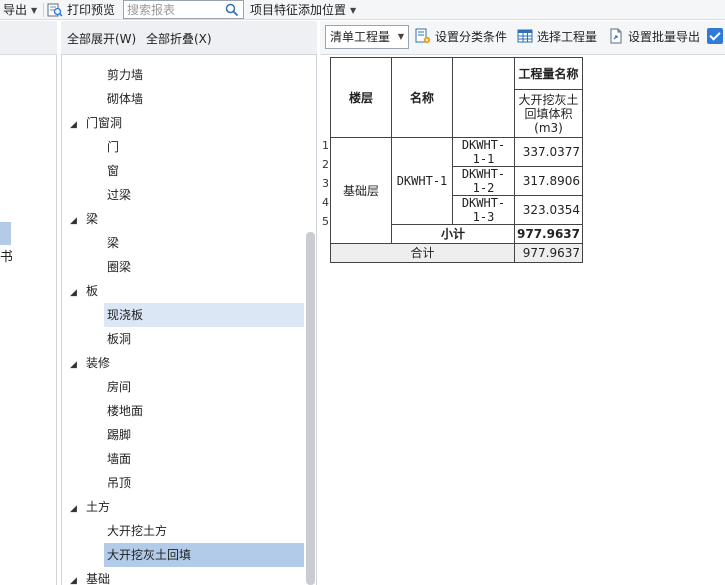 The image size is (725, 585). I want to click on cell-code: DKWHT-1-1, so click(483, 152).